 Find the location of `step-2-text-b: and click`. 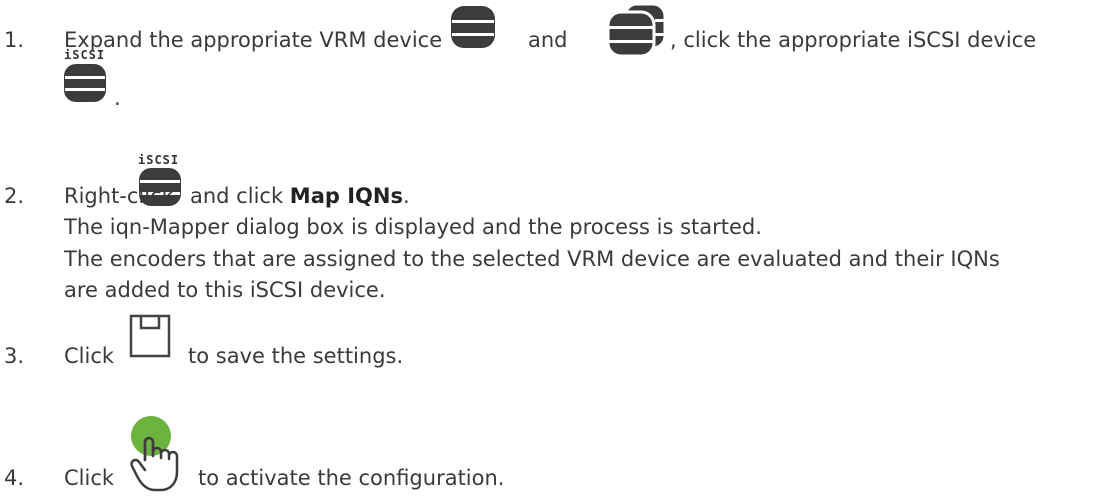

step-2-text-b: and click is located at coordinates (237, 196).